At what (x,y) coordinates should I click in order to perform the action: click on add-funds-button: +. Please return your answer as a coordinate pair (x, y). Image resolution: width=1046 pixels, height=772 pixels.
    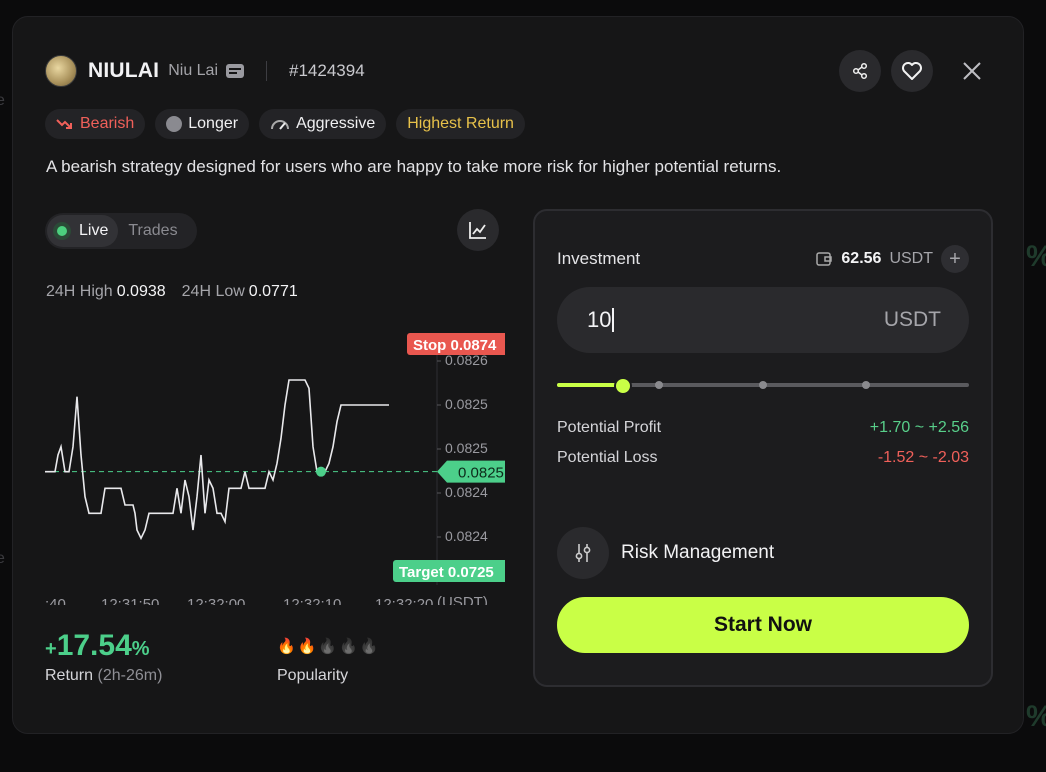
    Looking at the image, I should click on (955, 259).